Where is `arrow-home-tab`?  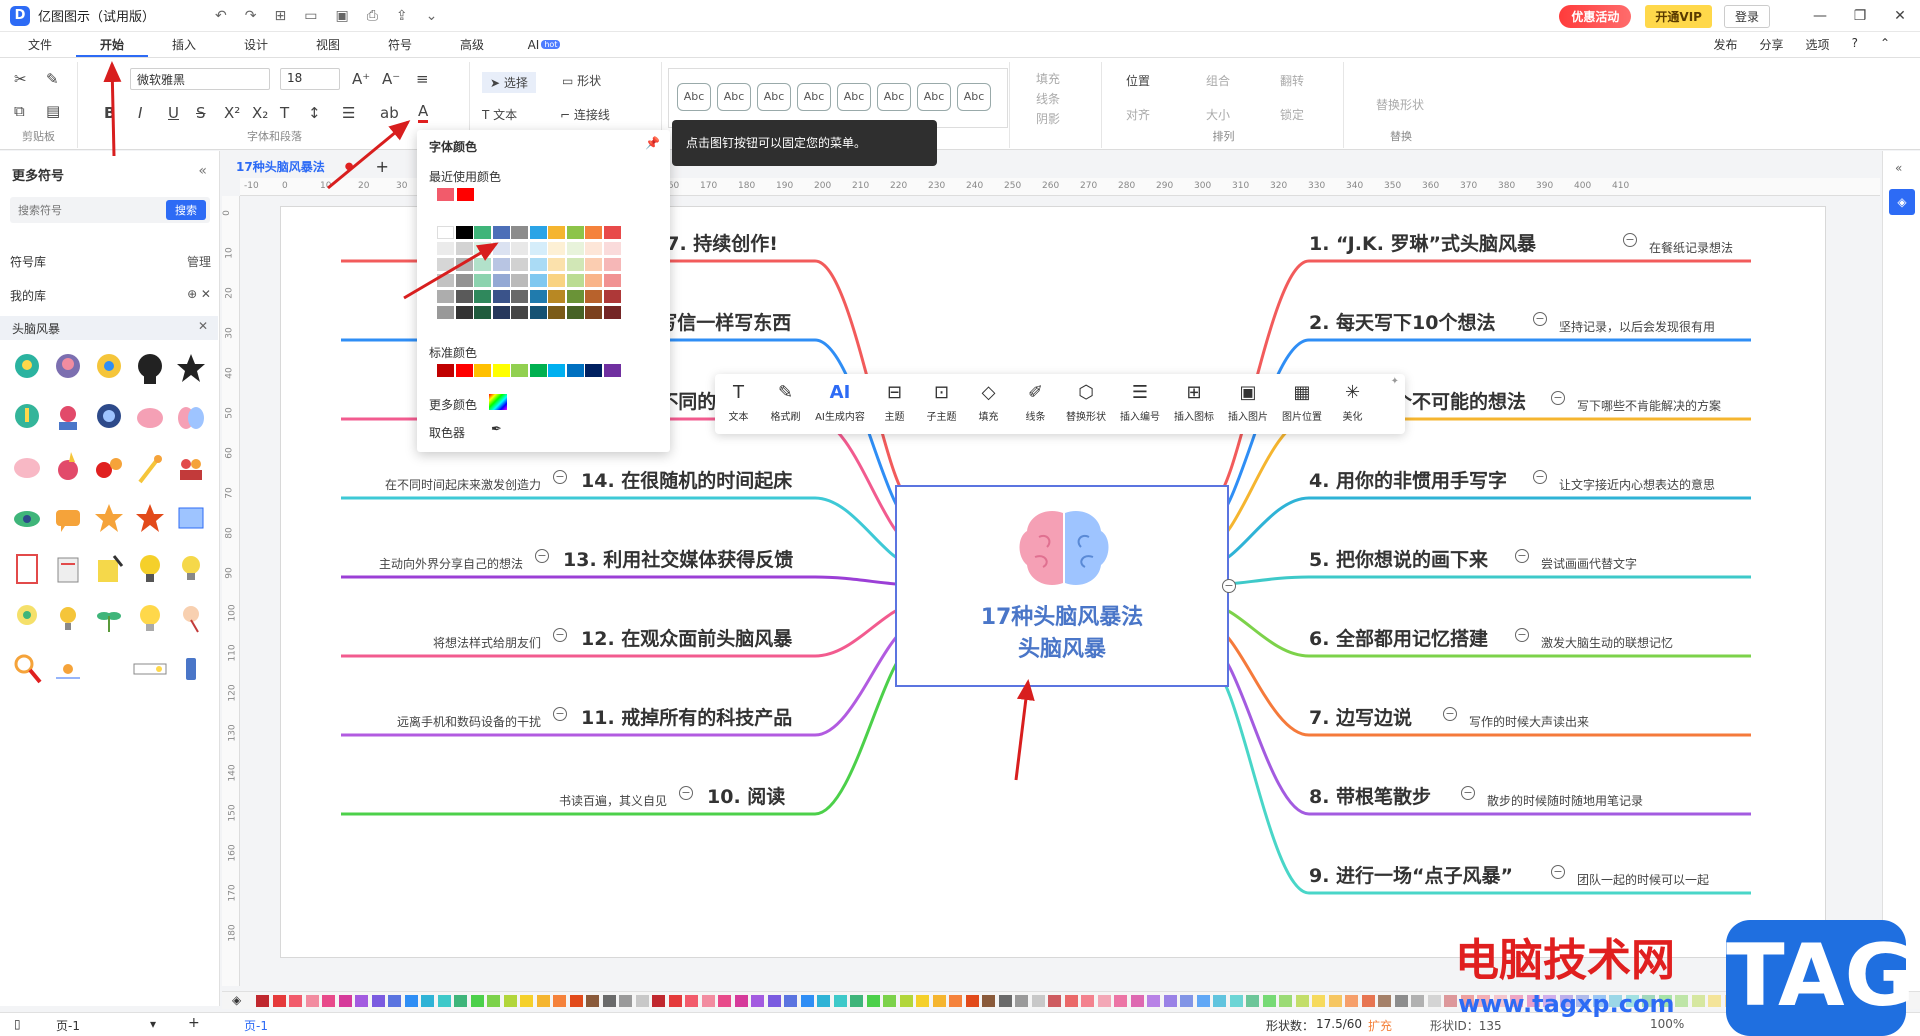 arrow-home-tab is located at coordinates (112, 109).